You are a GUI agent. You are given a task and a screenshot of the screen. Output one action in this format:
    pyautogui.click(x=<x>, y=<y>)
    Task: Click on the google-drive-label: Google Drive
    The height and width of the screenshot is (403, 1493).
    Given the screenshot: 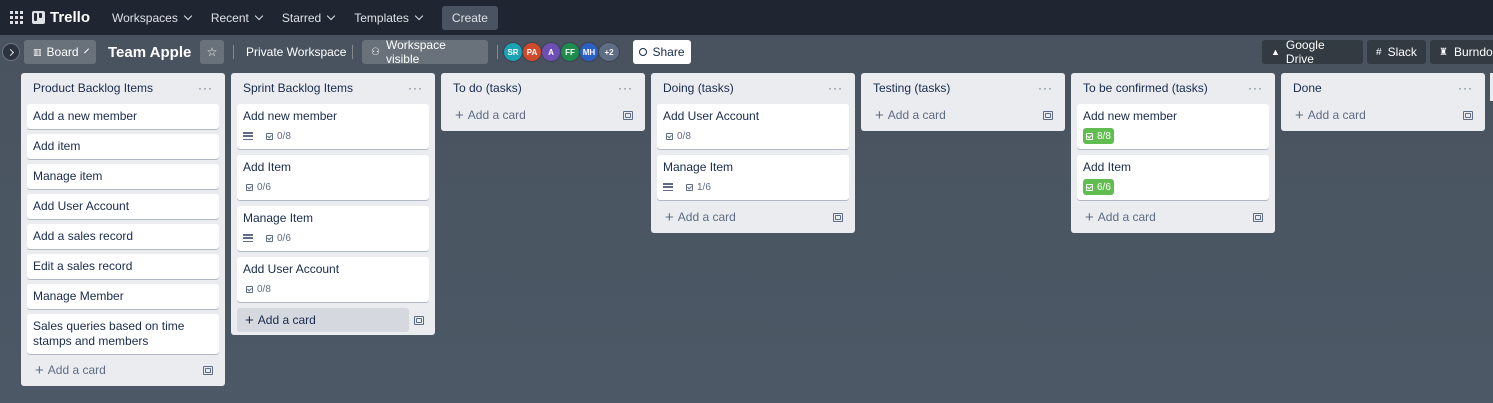 What is the action you would take?
    pyautogui.click(x=1305, y=52)
    